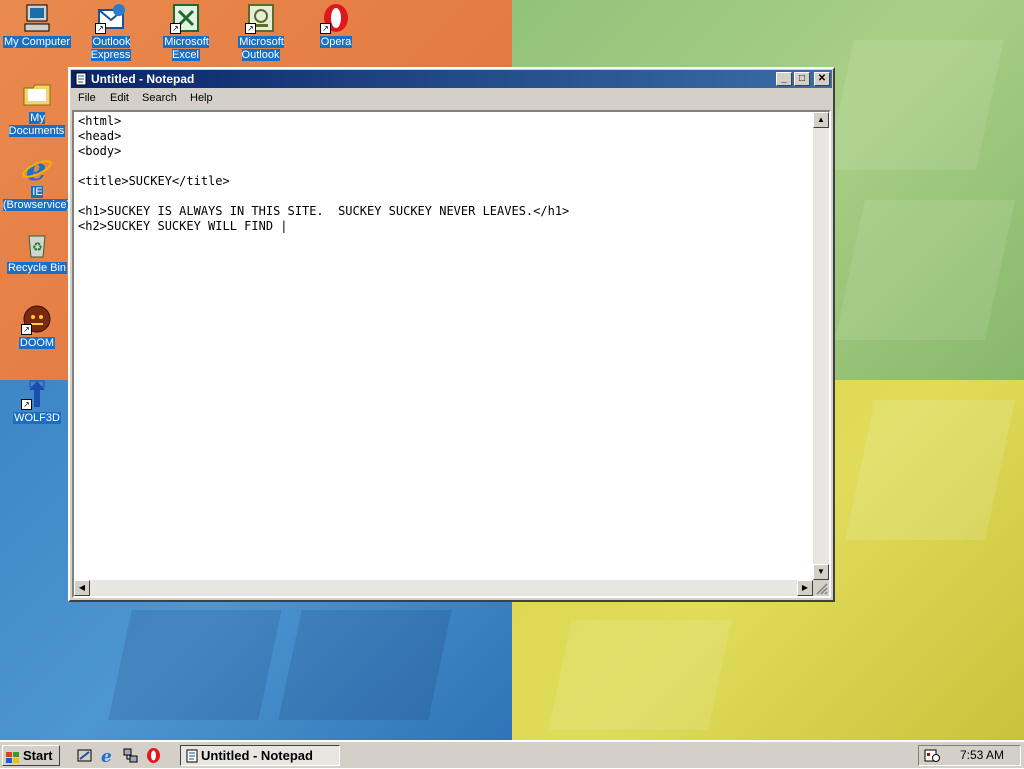 The width and height of the screenshot is (1024, 769). I want to click on scroll-left-button: ◀, so click(82, 588).